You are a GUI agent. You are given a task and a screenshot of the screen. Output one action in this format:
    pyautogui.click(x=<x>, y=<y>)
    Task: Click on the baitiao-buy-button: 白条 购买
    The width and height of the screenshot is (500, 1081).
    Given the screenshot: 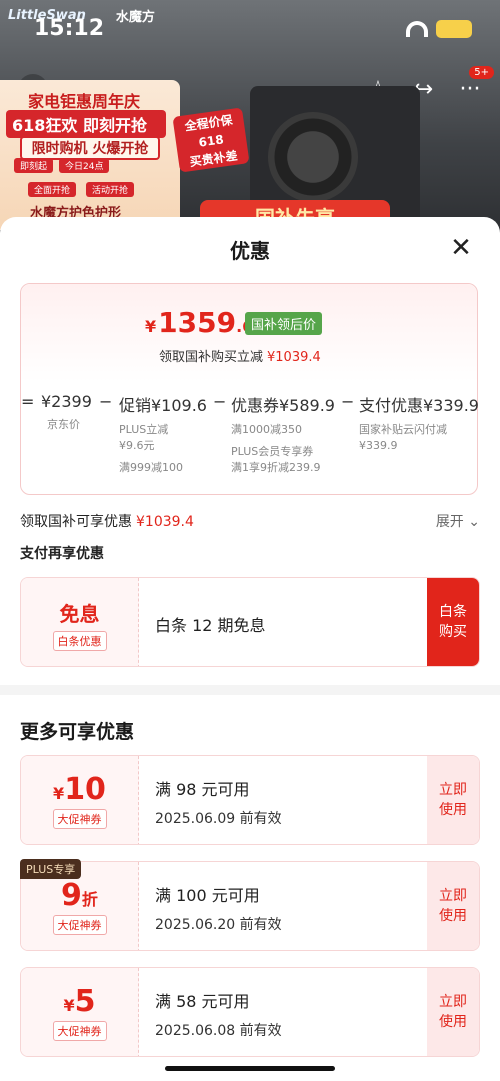 What is the action you would take?
    pyautogui.click(x=453, y=622)
    